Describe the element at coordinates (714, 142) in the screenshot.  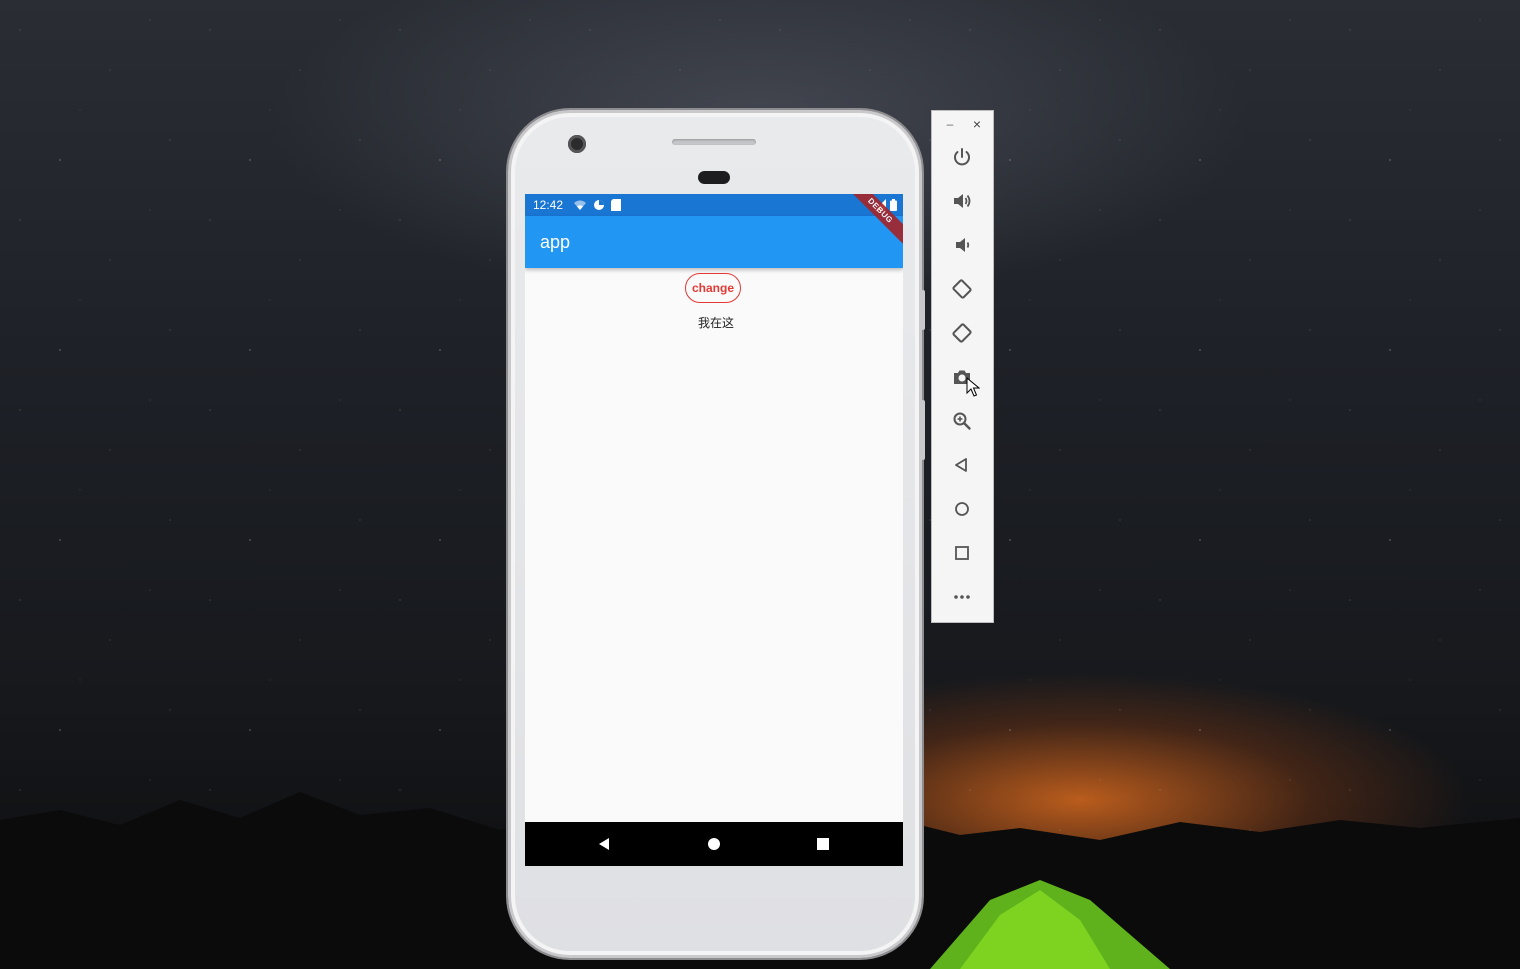
I see `earpiece-speaker` at that location.